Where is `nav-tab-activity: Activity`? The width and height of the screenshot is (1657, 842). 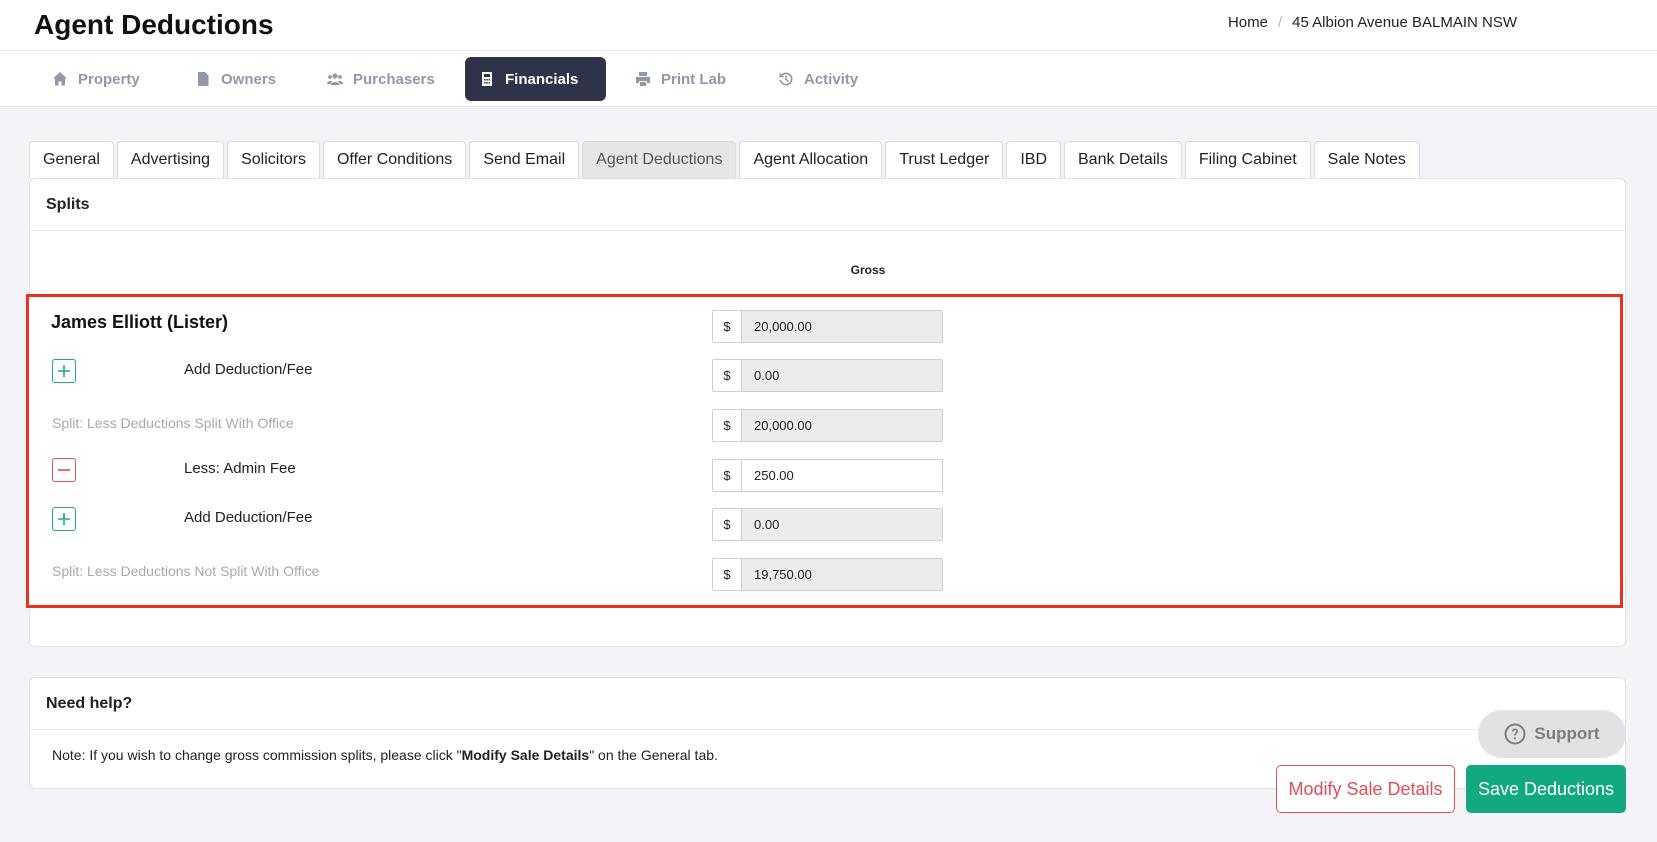
nav-tab-activity: Activity is located at coordinates (818, 79).